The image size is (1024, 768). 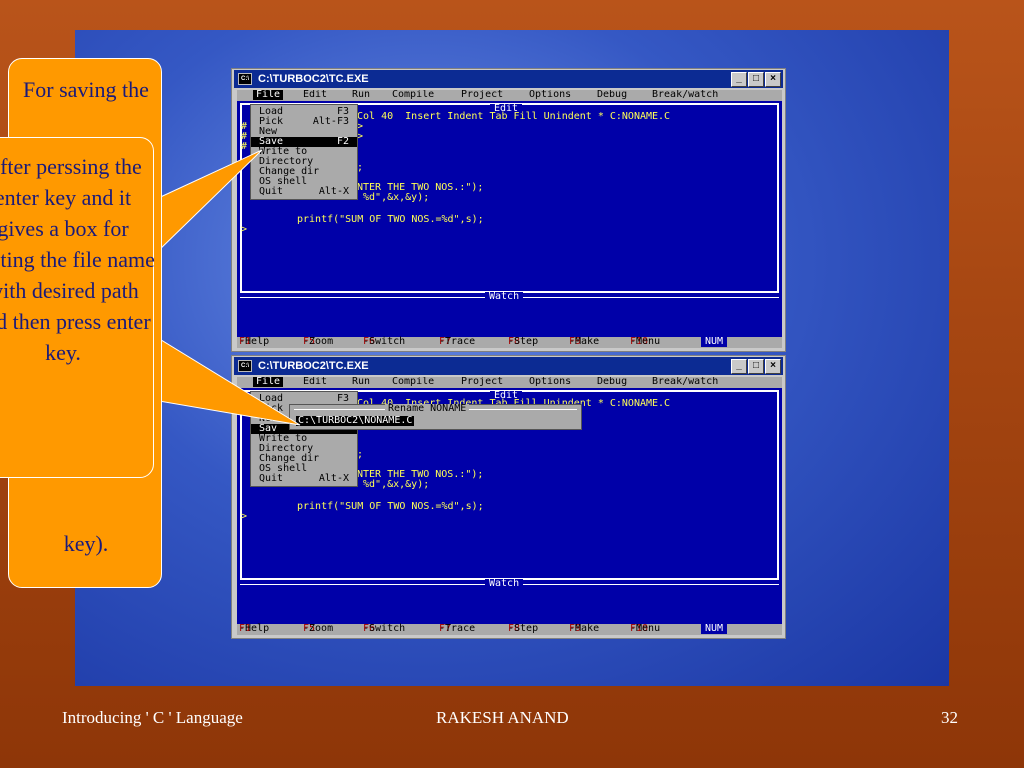 What do you see at coordinates (152, 717) in the screenshot?
I see `footer-title: Introducing ' C ' Language` at bounding box center [152, 717].